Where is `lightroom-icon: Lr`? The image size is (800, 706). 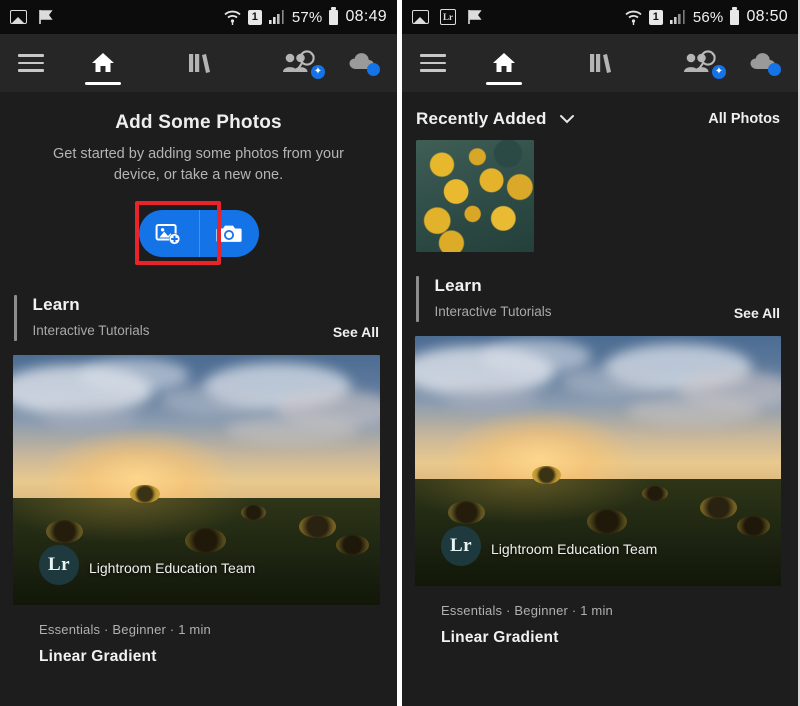 lightroom-icon: Lr is located at coordinates (448, 17).